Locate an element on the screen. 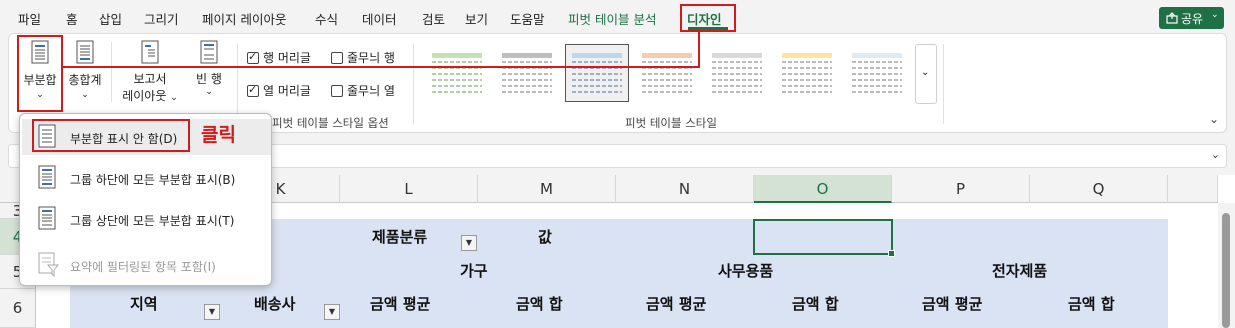 This screenshot has height=328, width=1235. expand-gallery-icon: ⌄ is located at coordinates (925, 72).